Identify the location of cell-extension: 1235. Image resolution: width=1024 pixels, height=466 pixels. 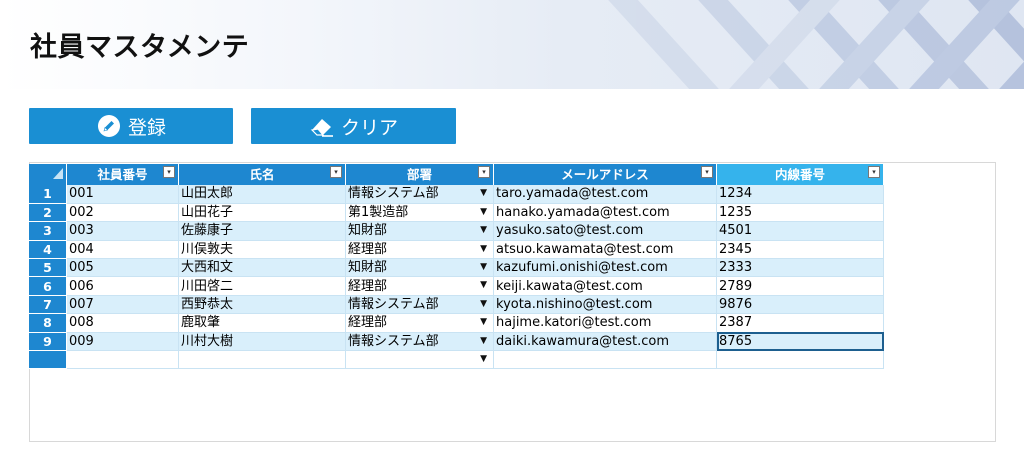
(800, 213).